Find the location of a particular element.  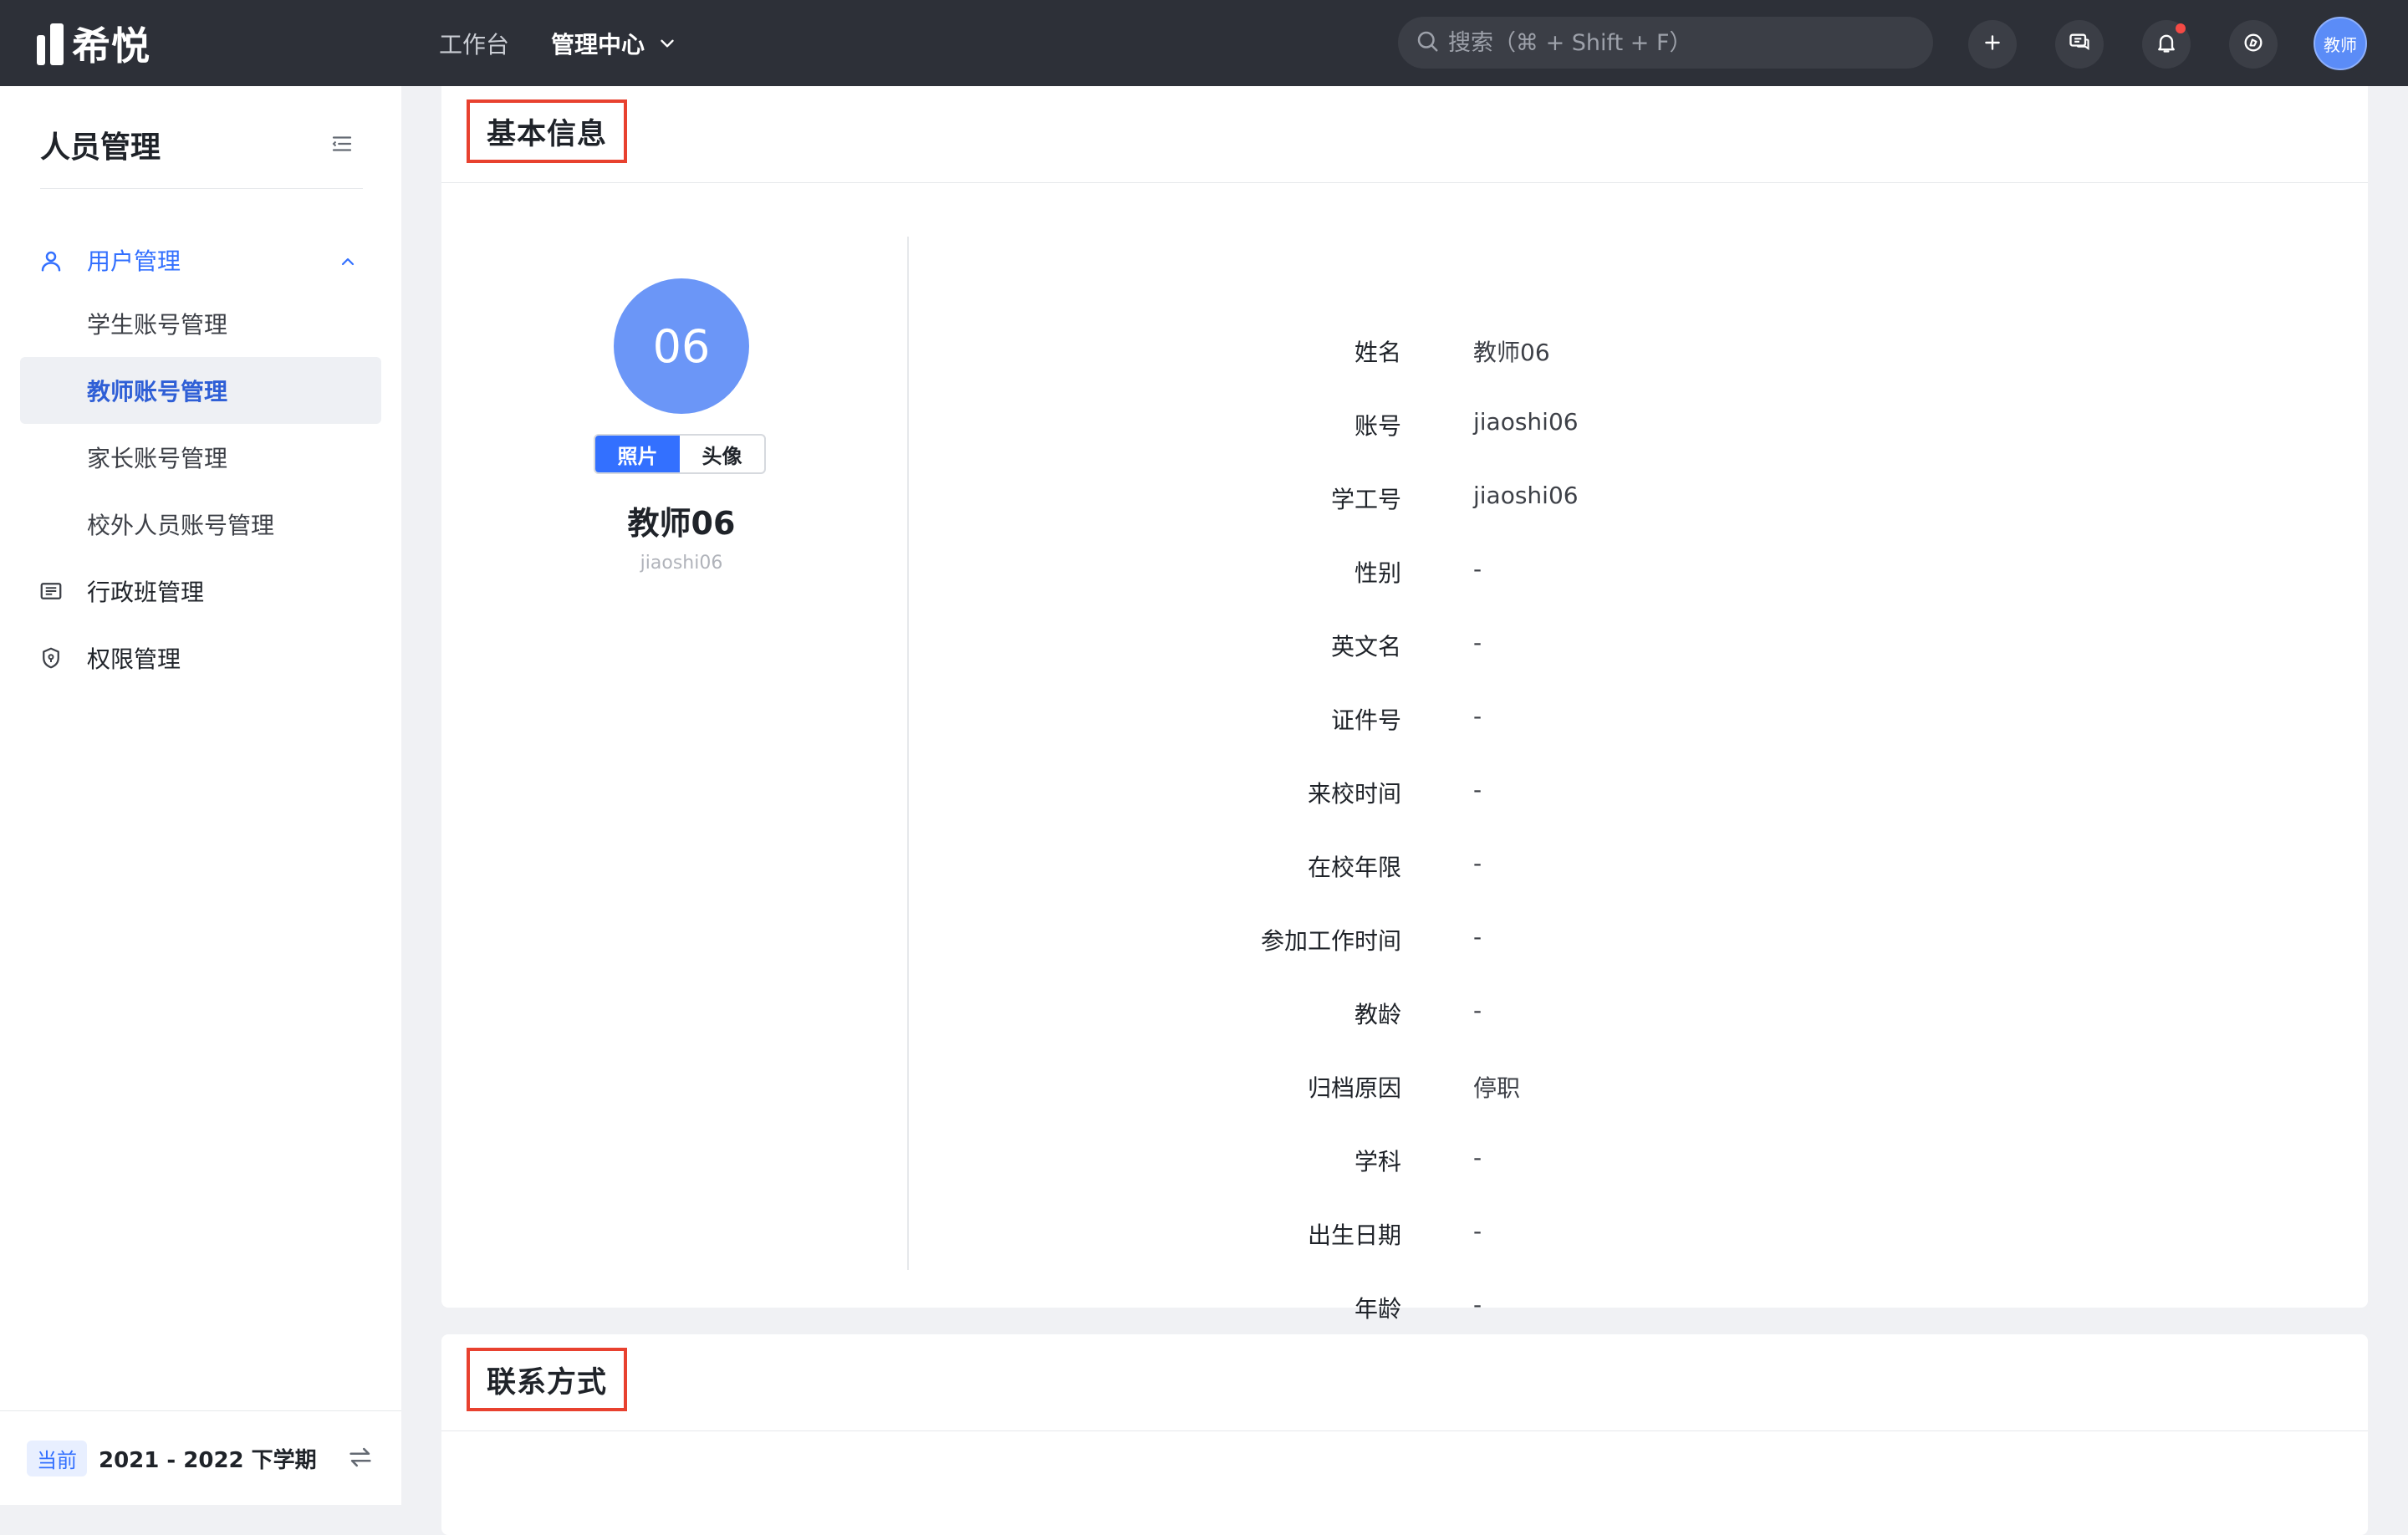

compass-icon is located at coordinates (2253, 44).